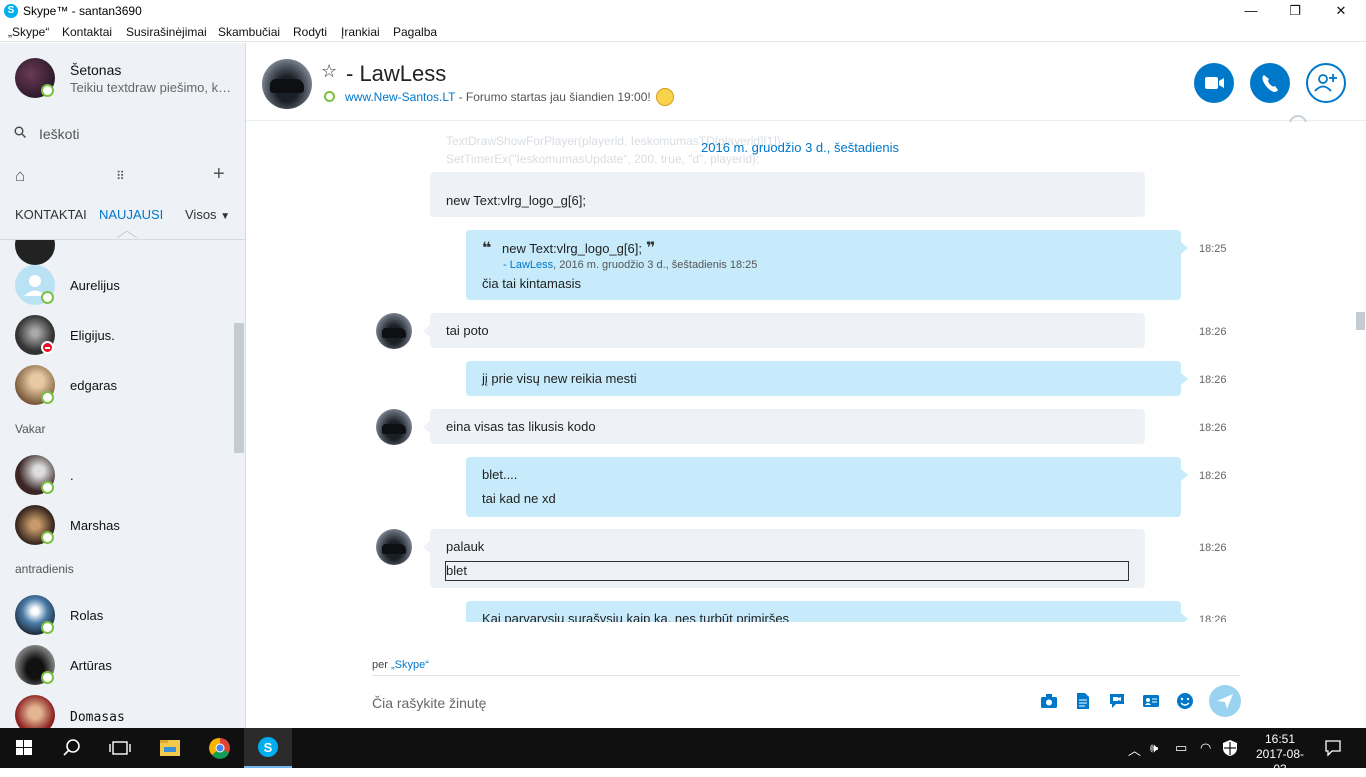  I want to click on message-incoming: new Text:vlrg_logo_g[6];, so click(787, 194).